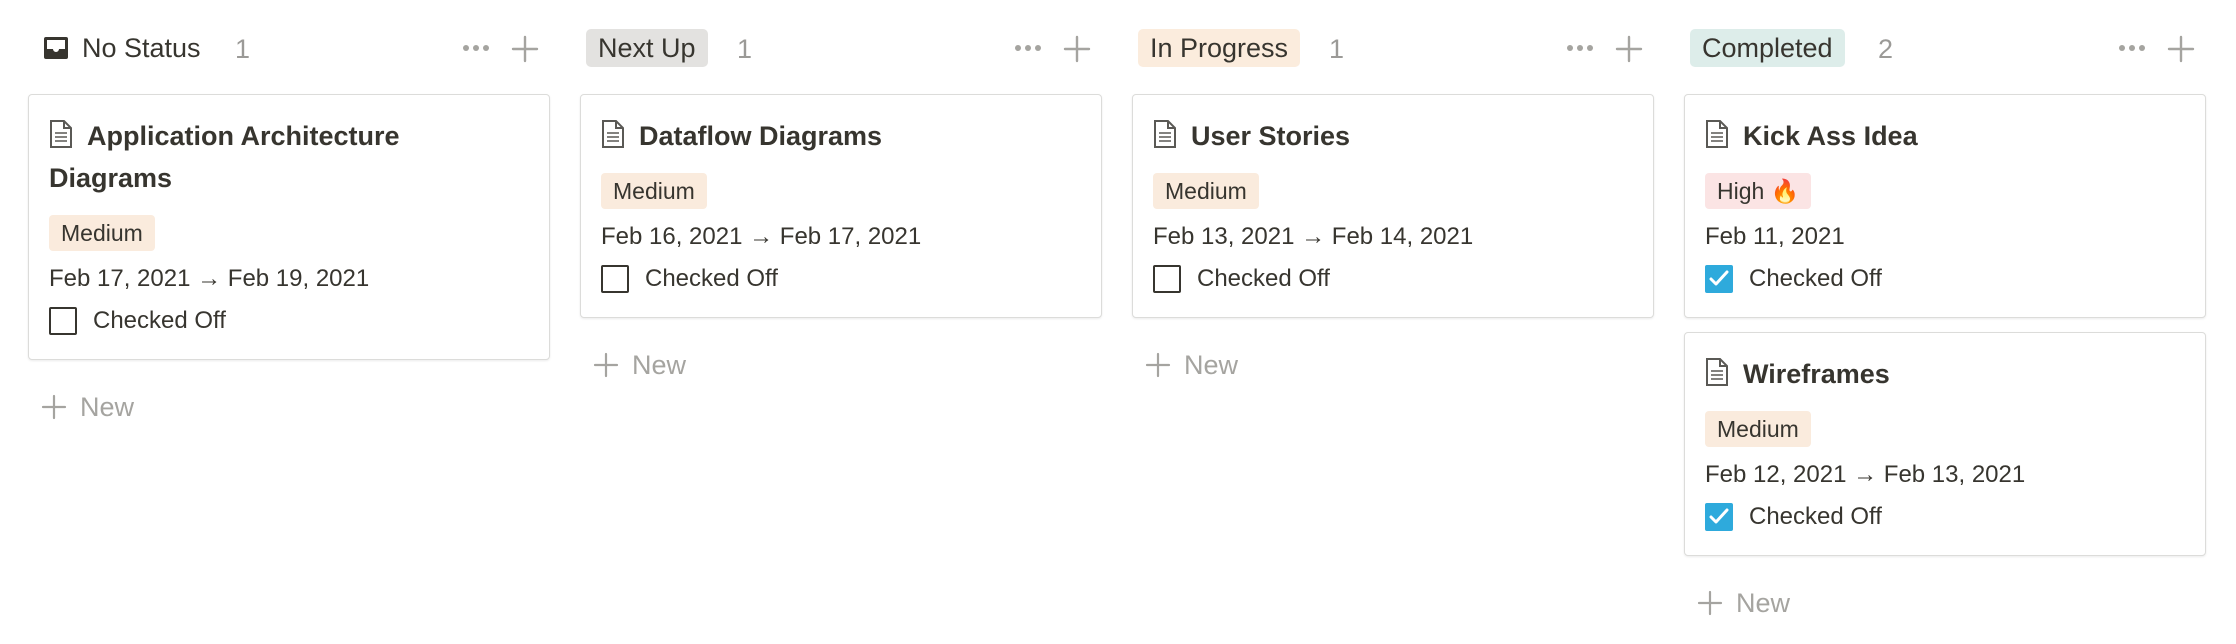 The height and width of the screenshot is (644, 2236). I want to click on column-title-group: Completed, so click(1767, 48).